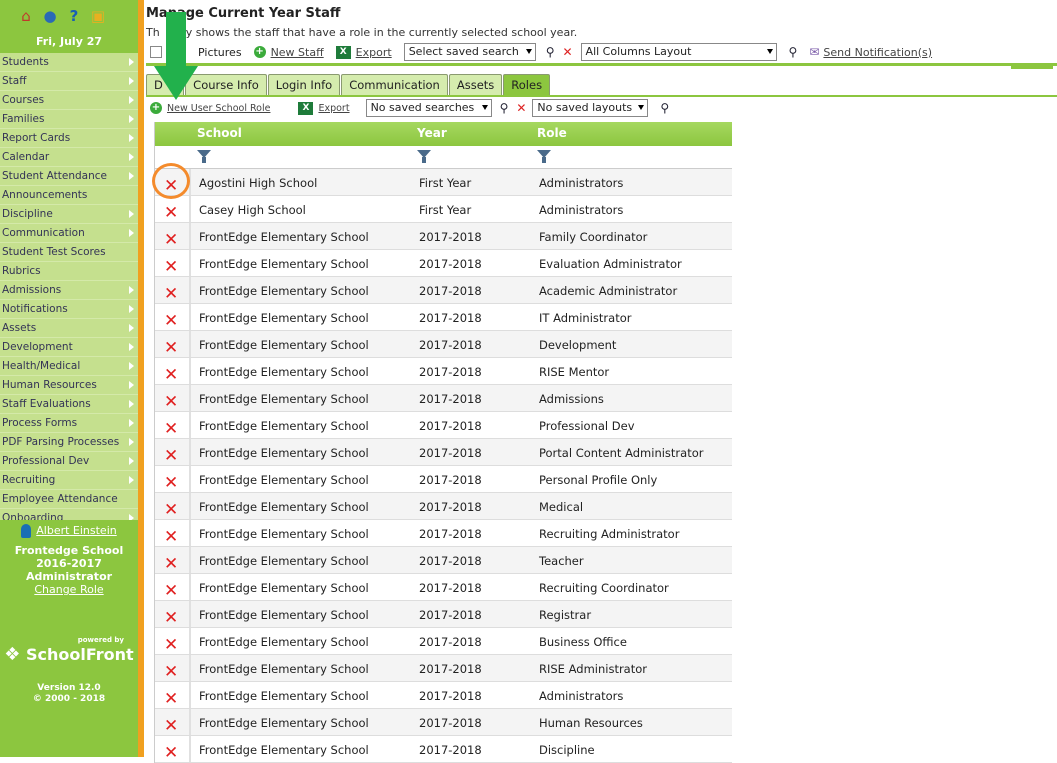  I want to click on home-icon: ⌂, so click(26, 16).